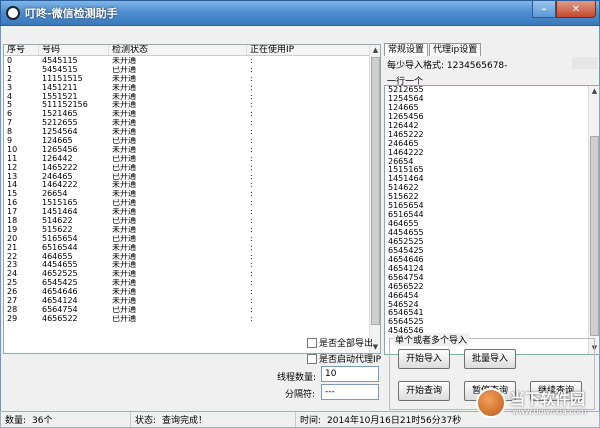 Image resolution: width=600 pixels, height=428 pixels. Describe the element at coordinates (544, 9) in the screenshot. I see `minimize-icon: –` at that location.